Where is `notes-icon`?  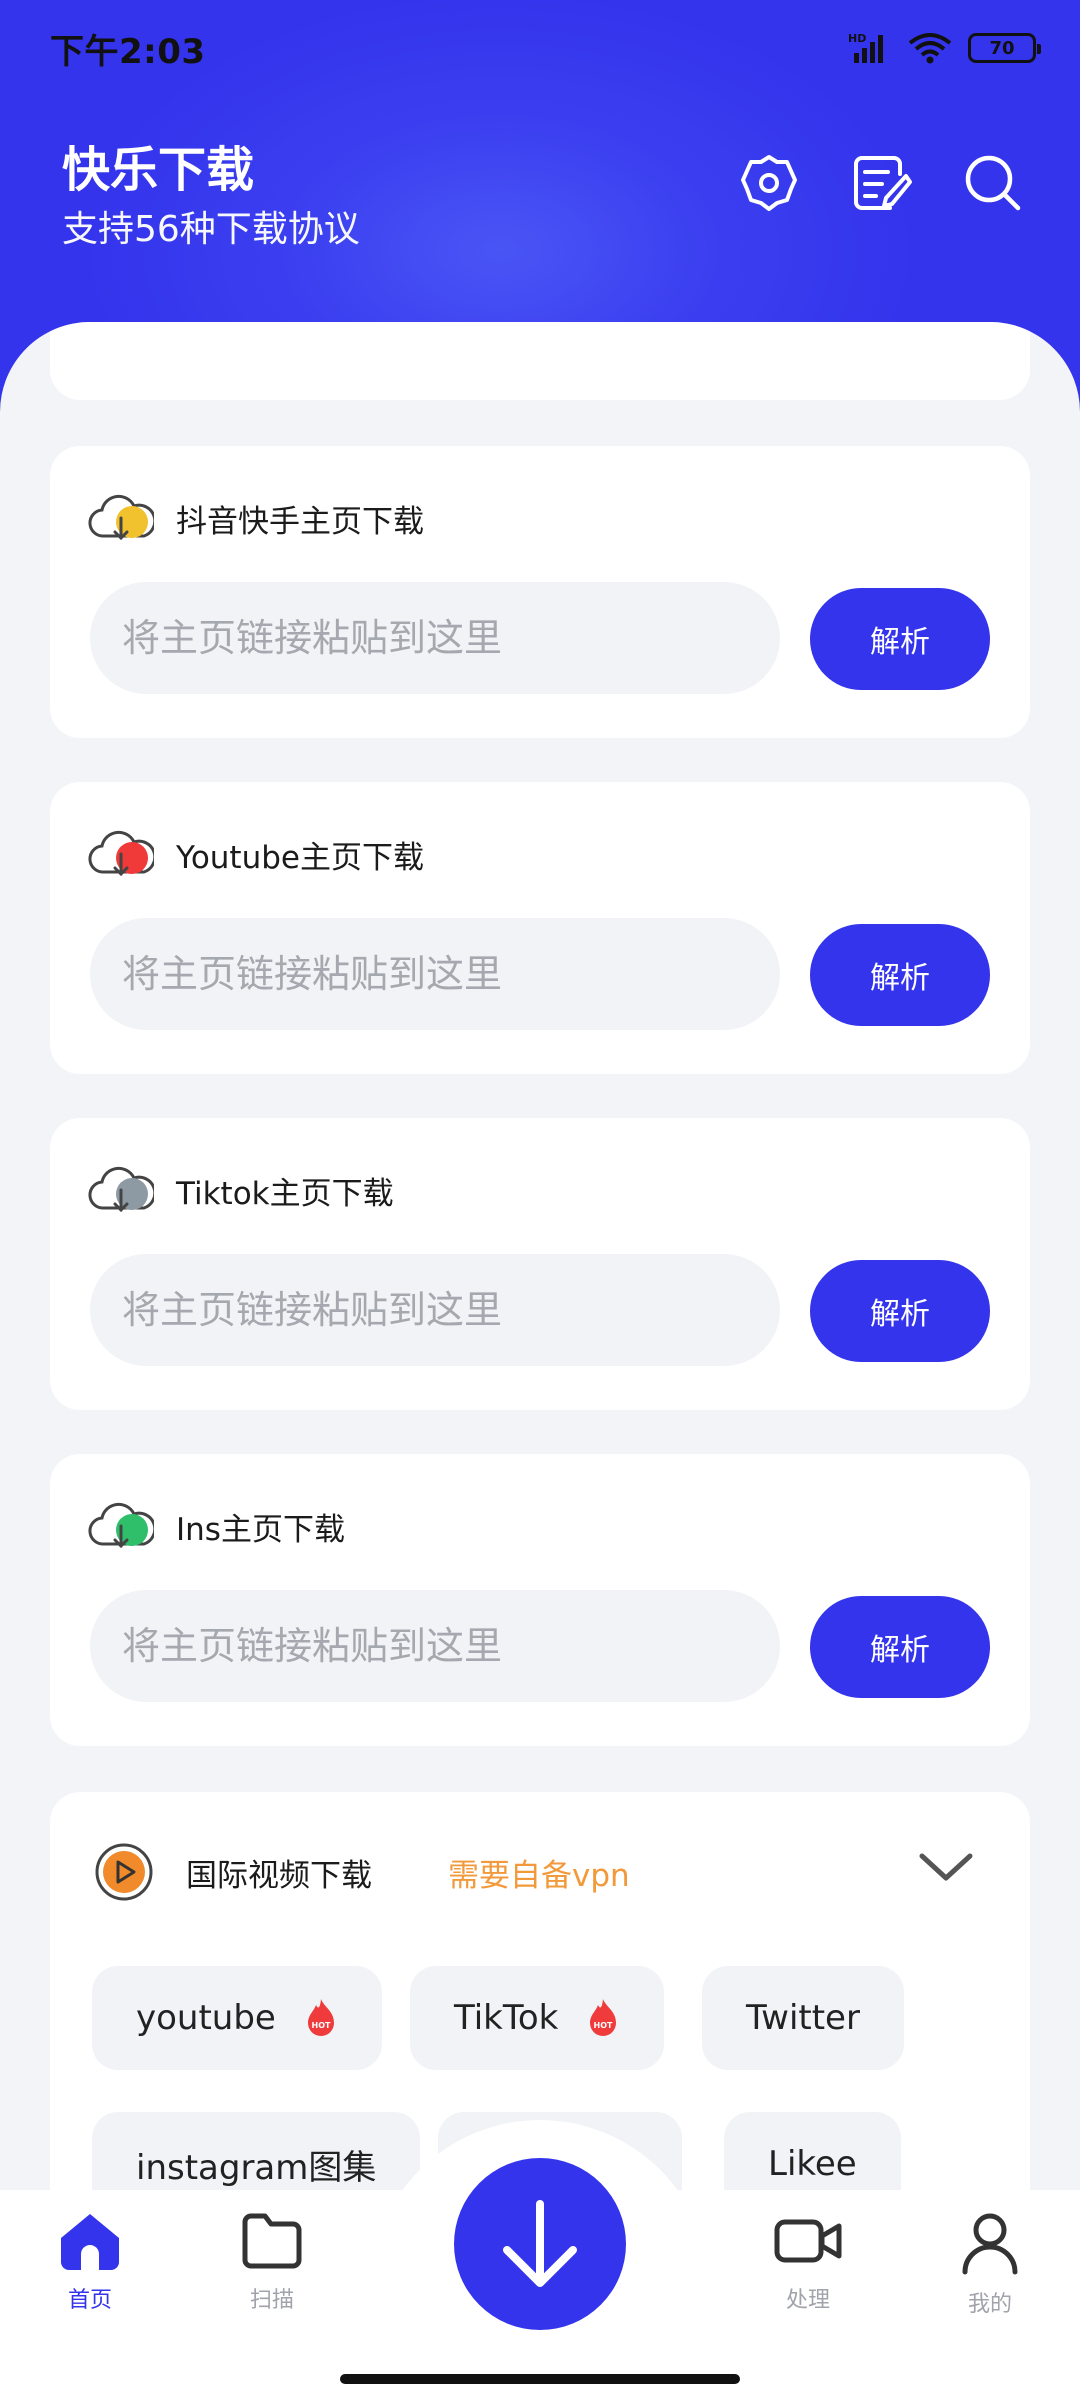 notes-icon is located at coordinates (883, 183).